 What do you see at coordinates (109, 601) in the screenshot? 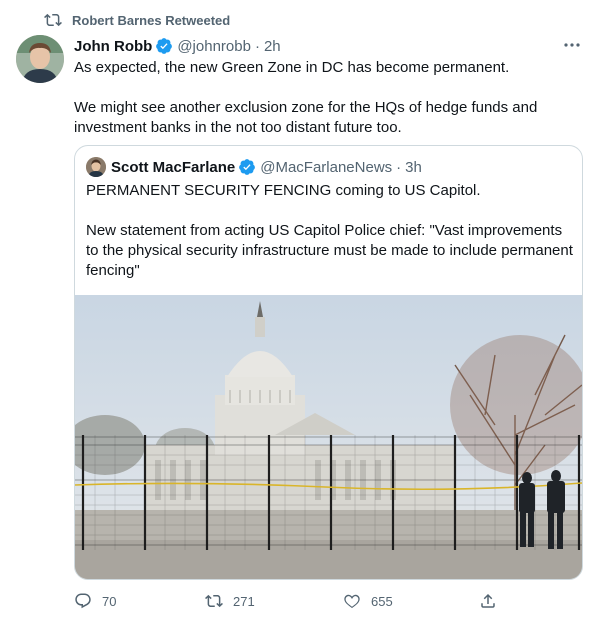
I see `reply-count: 70` at bounding box center [109, 601].